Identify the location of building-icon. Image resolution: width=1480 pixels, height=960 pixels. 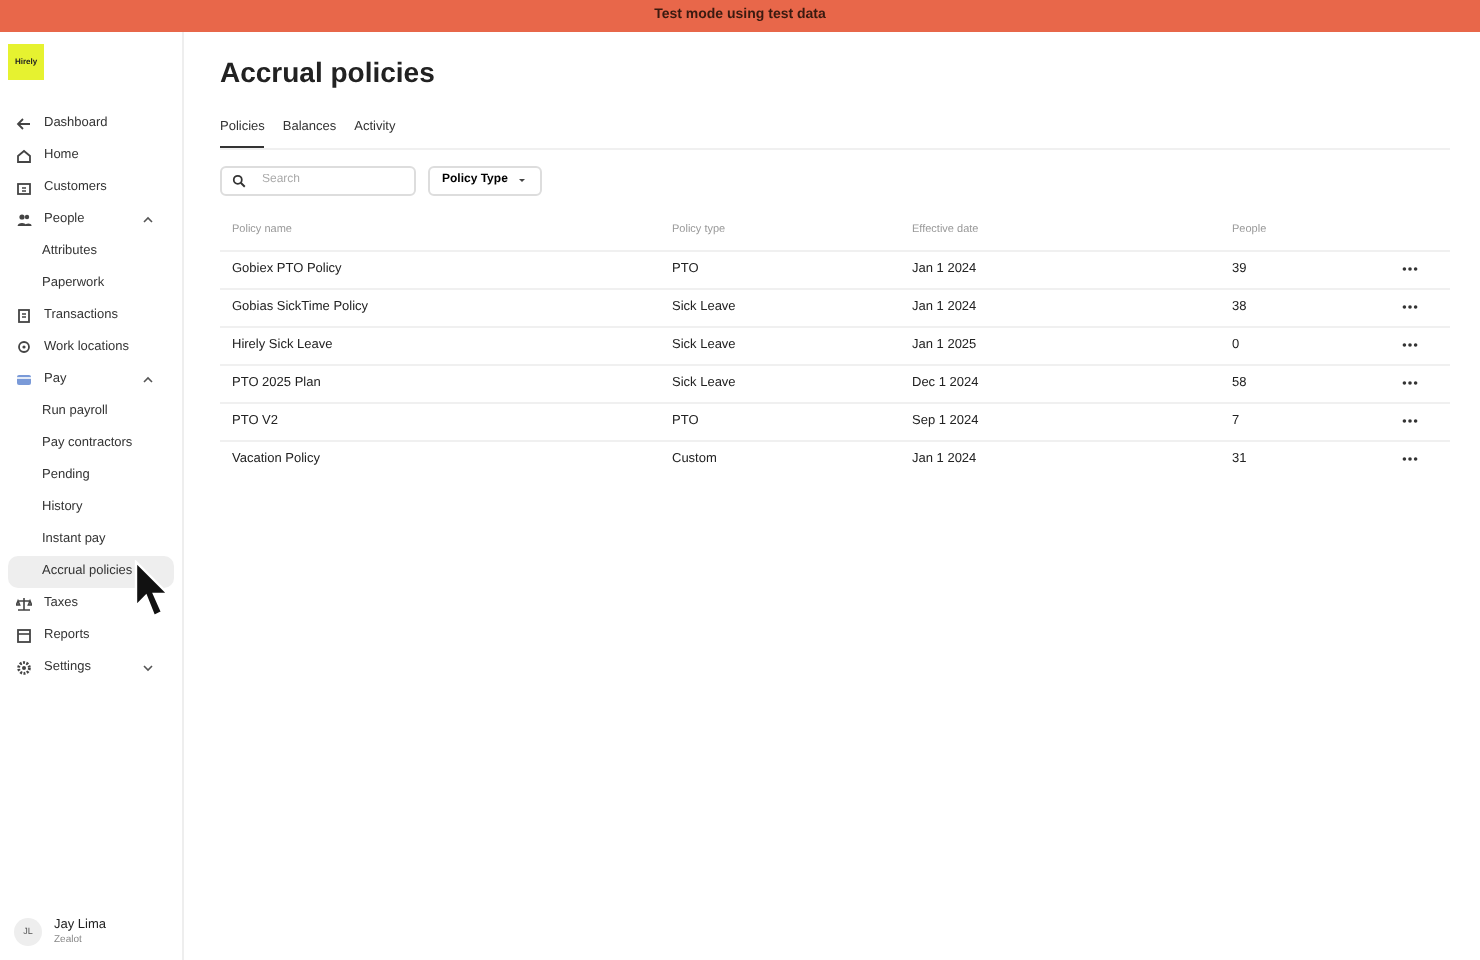
(24, 188).